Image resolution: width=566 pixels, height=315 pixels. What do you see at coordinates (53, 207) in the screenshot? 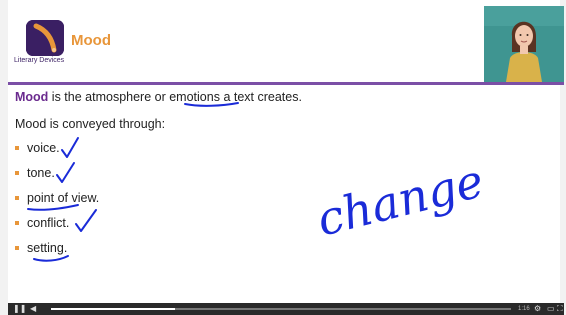
I see `point-of-view-underline` at bounding box center [53, 207].